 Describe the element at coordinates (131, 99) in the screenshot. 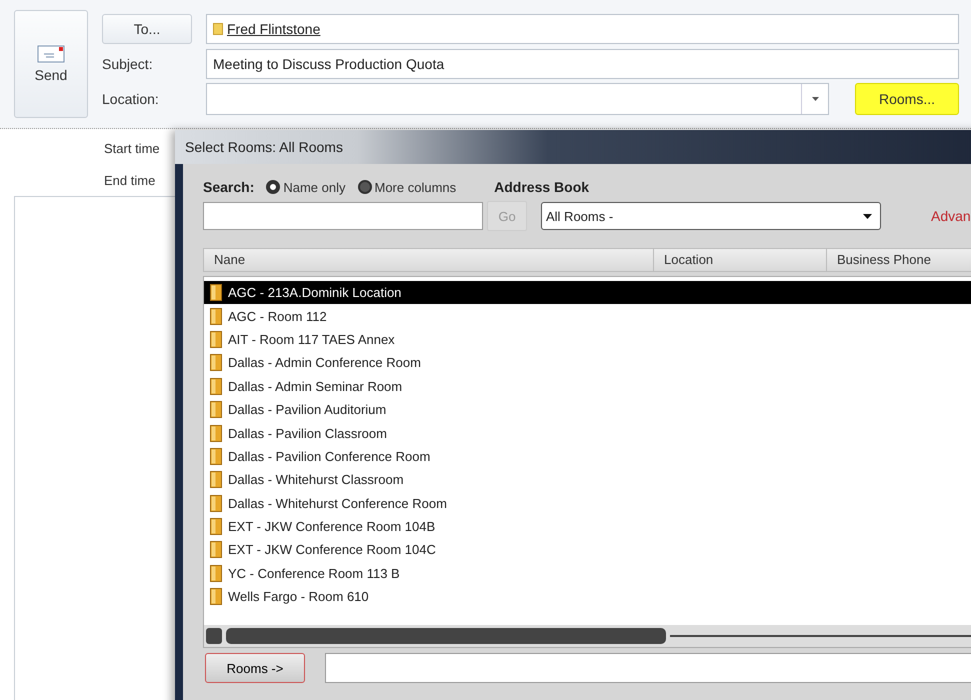

I see `location-label: Location:` at that location.